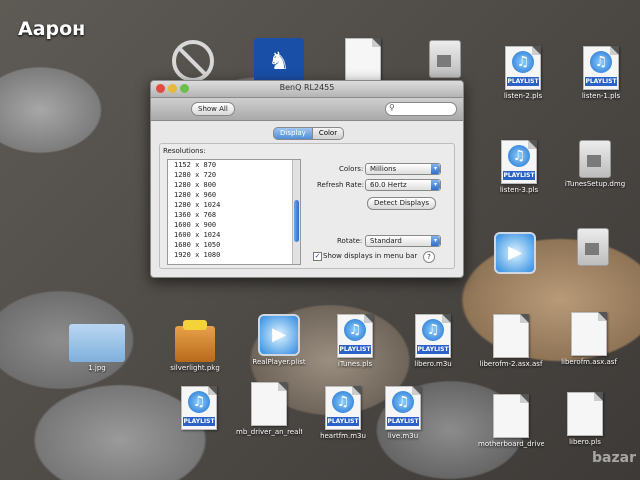 The height and width of the screenshot is (480, 640). I want to click on rotate-value: Standard, so click(386, 241).